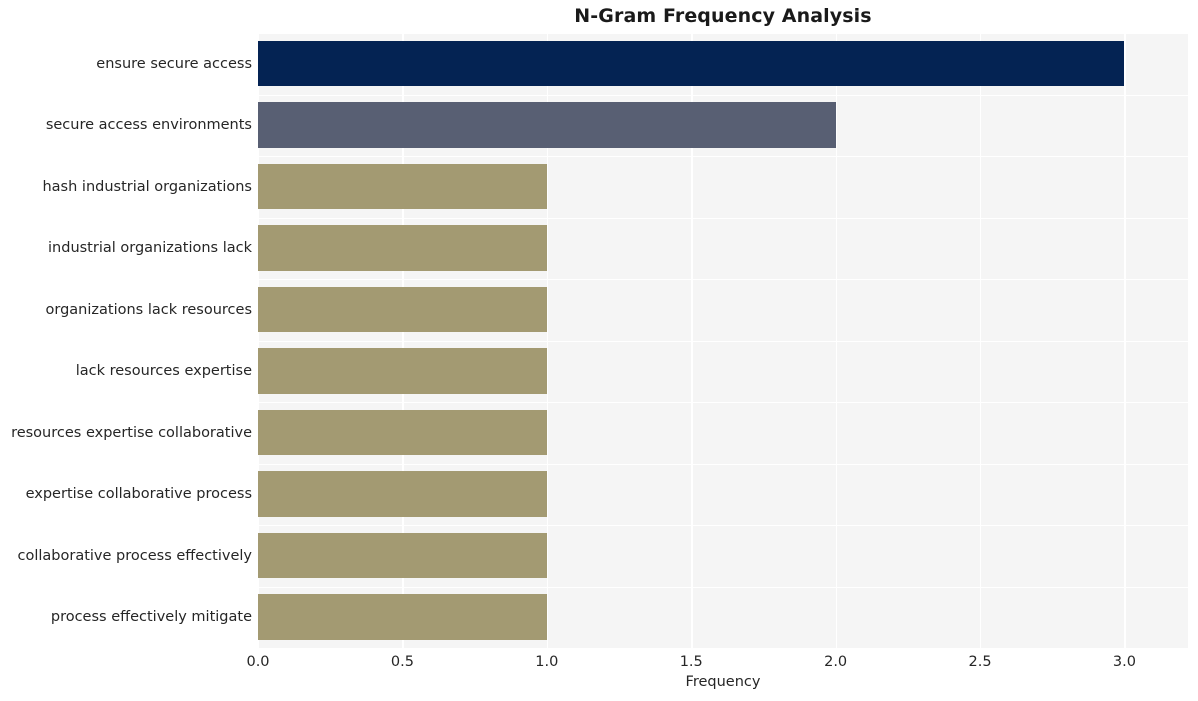 This screenshot has height=701, width=1198. Describe the element at coordinates (148, 309) in the screenshot. I see `y-tick-label: organizations lack resources` at that location.